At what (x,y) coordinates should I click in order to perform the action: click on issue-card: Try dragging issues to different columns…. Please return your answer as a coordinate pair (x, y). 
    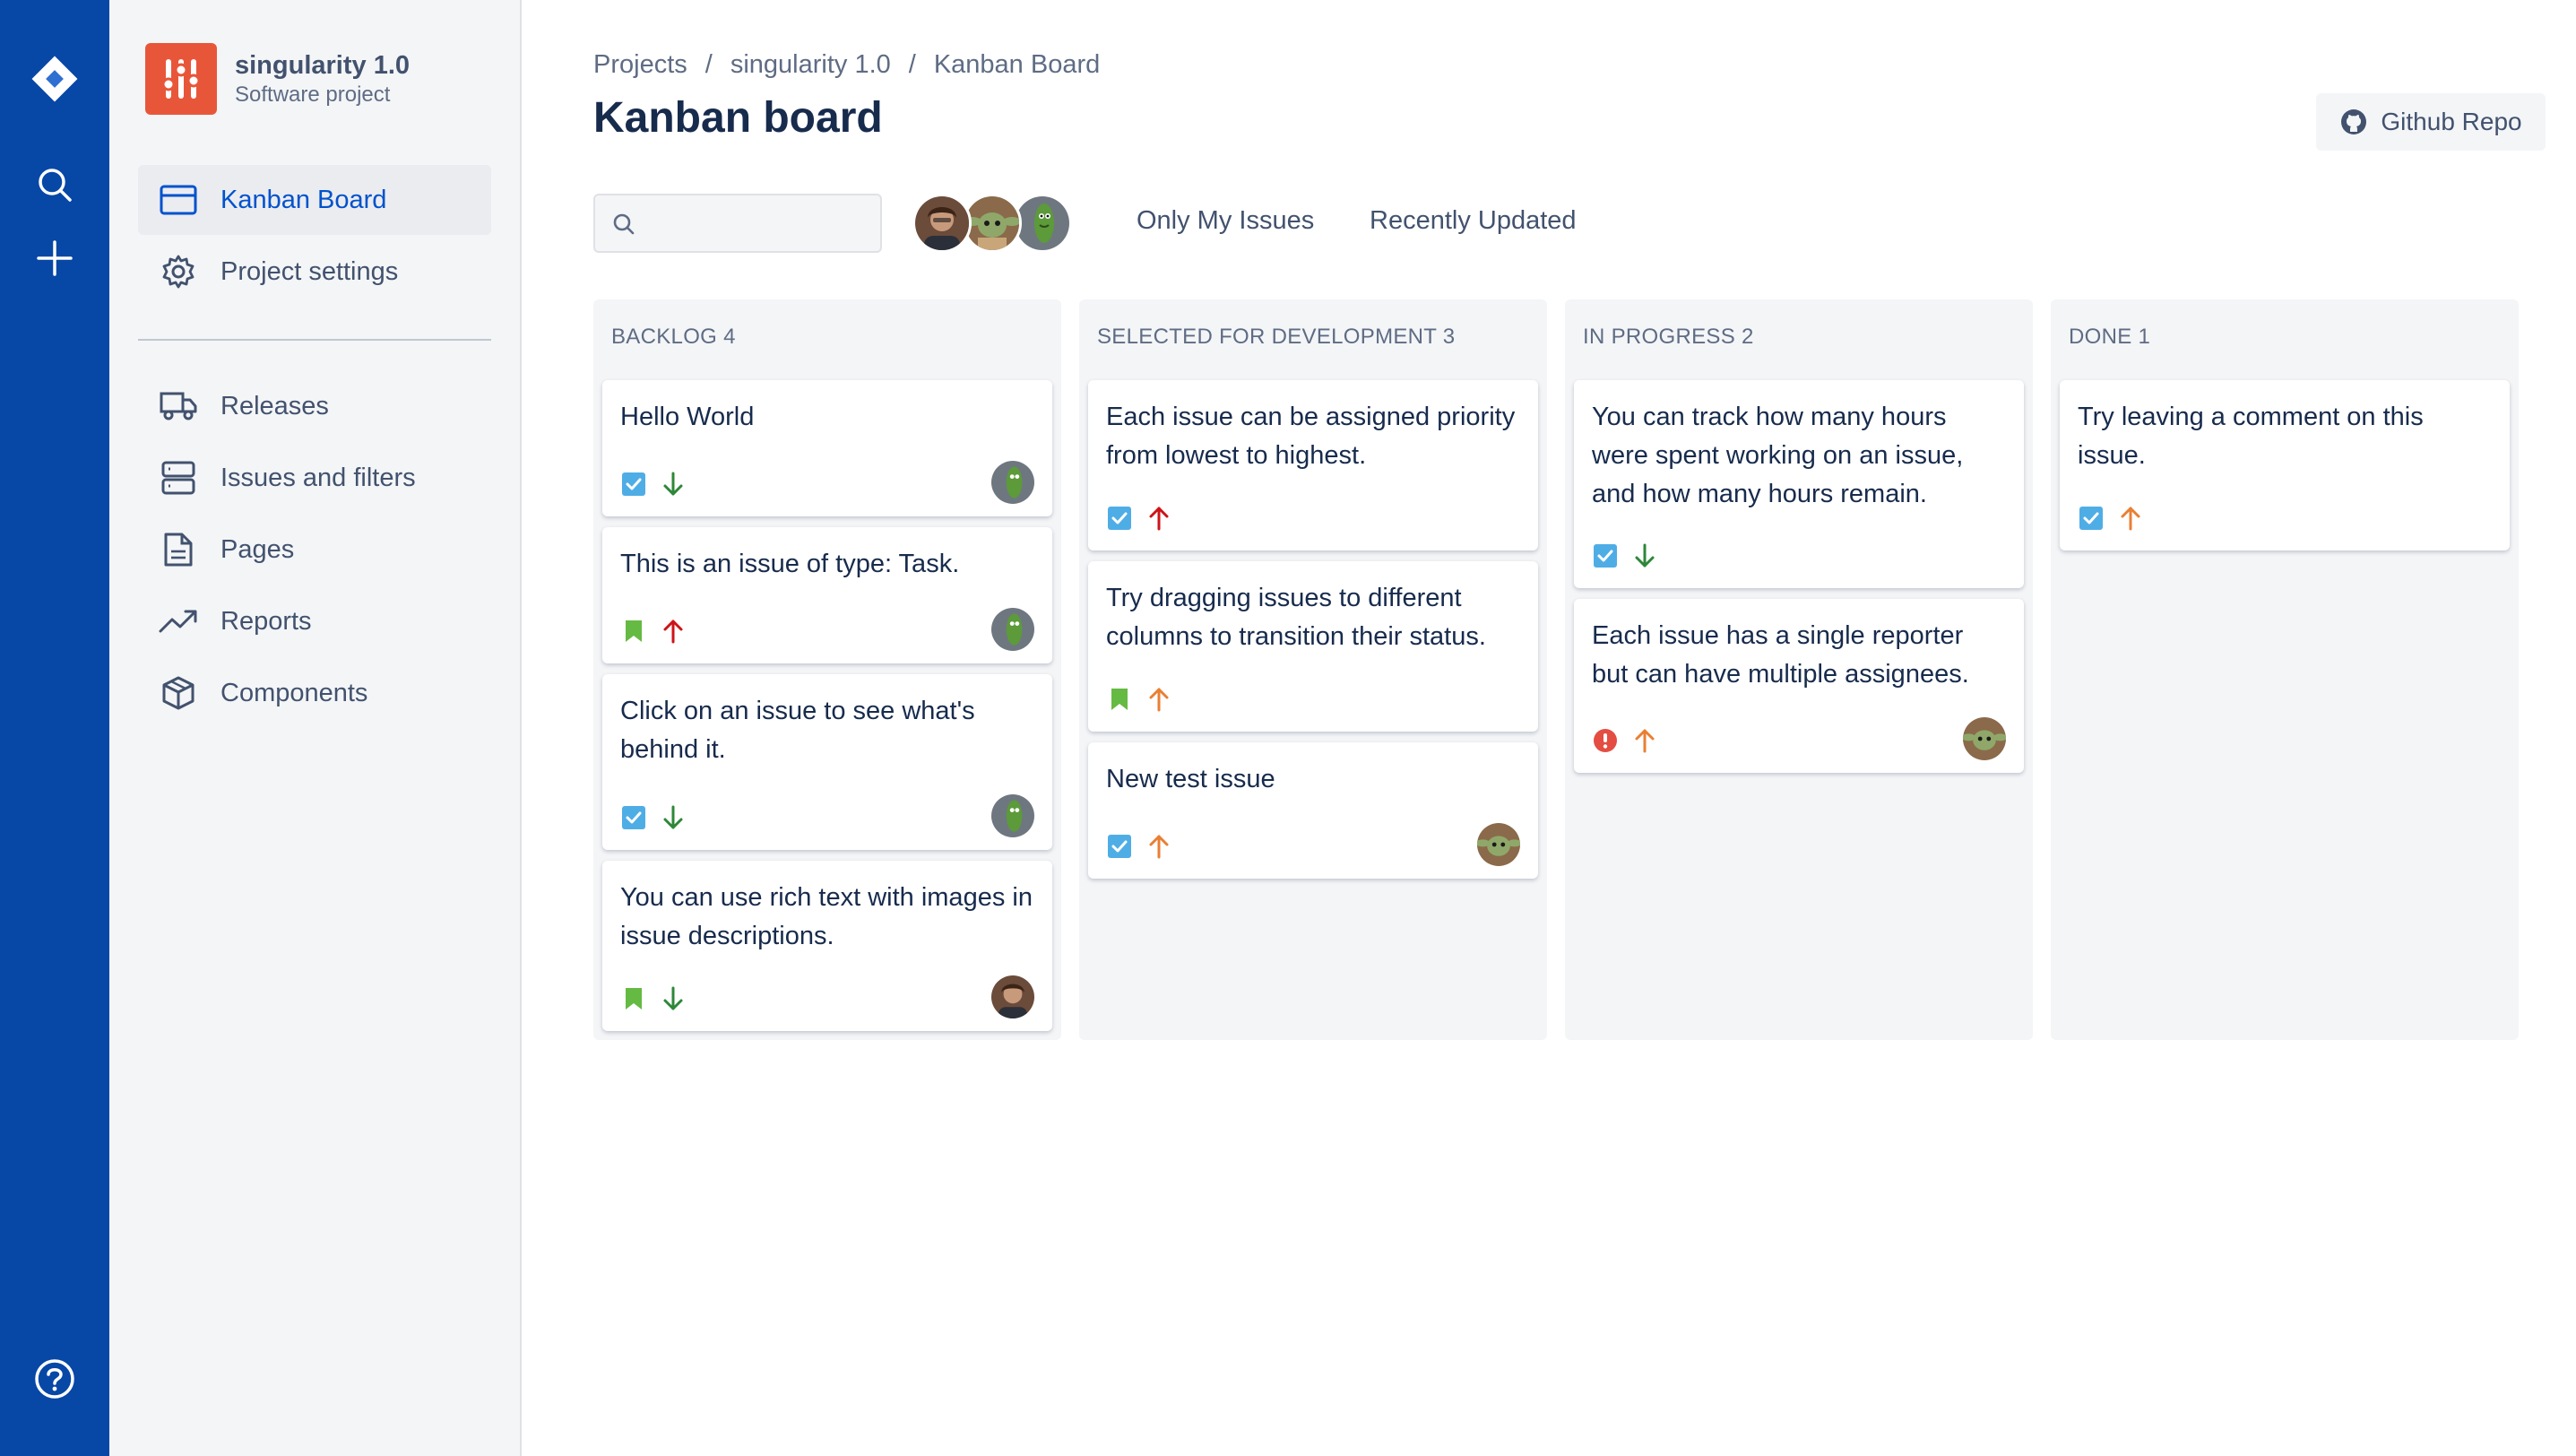
    Looking at the image, I should click on (1313, 647).